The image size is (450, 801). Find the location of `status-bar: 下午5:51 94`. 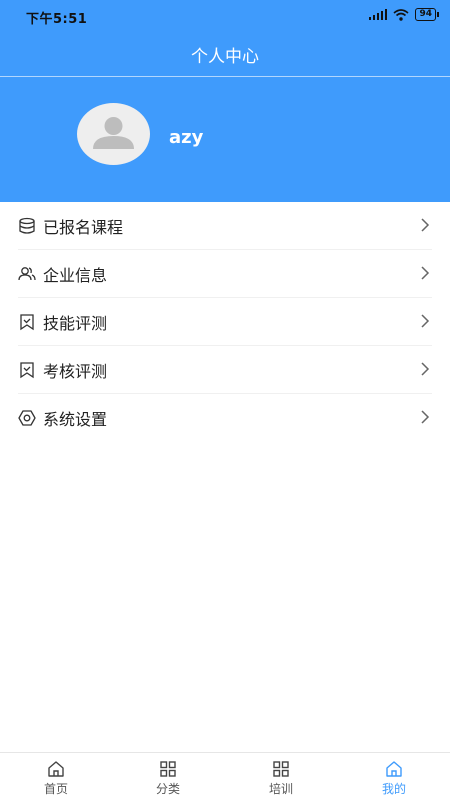

status-bar: 下午5:51 94 is located at coordinates (225, 16).